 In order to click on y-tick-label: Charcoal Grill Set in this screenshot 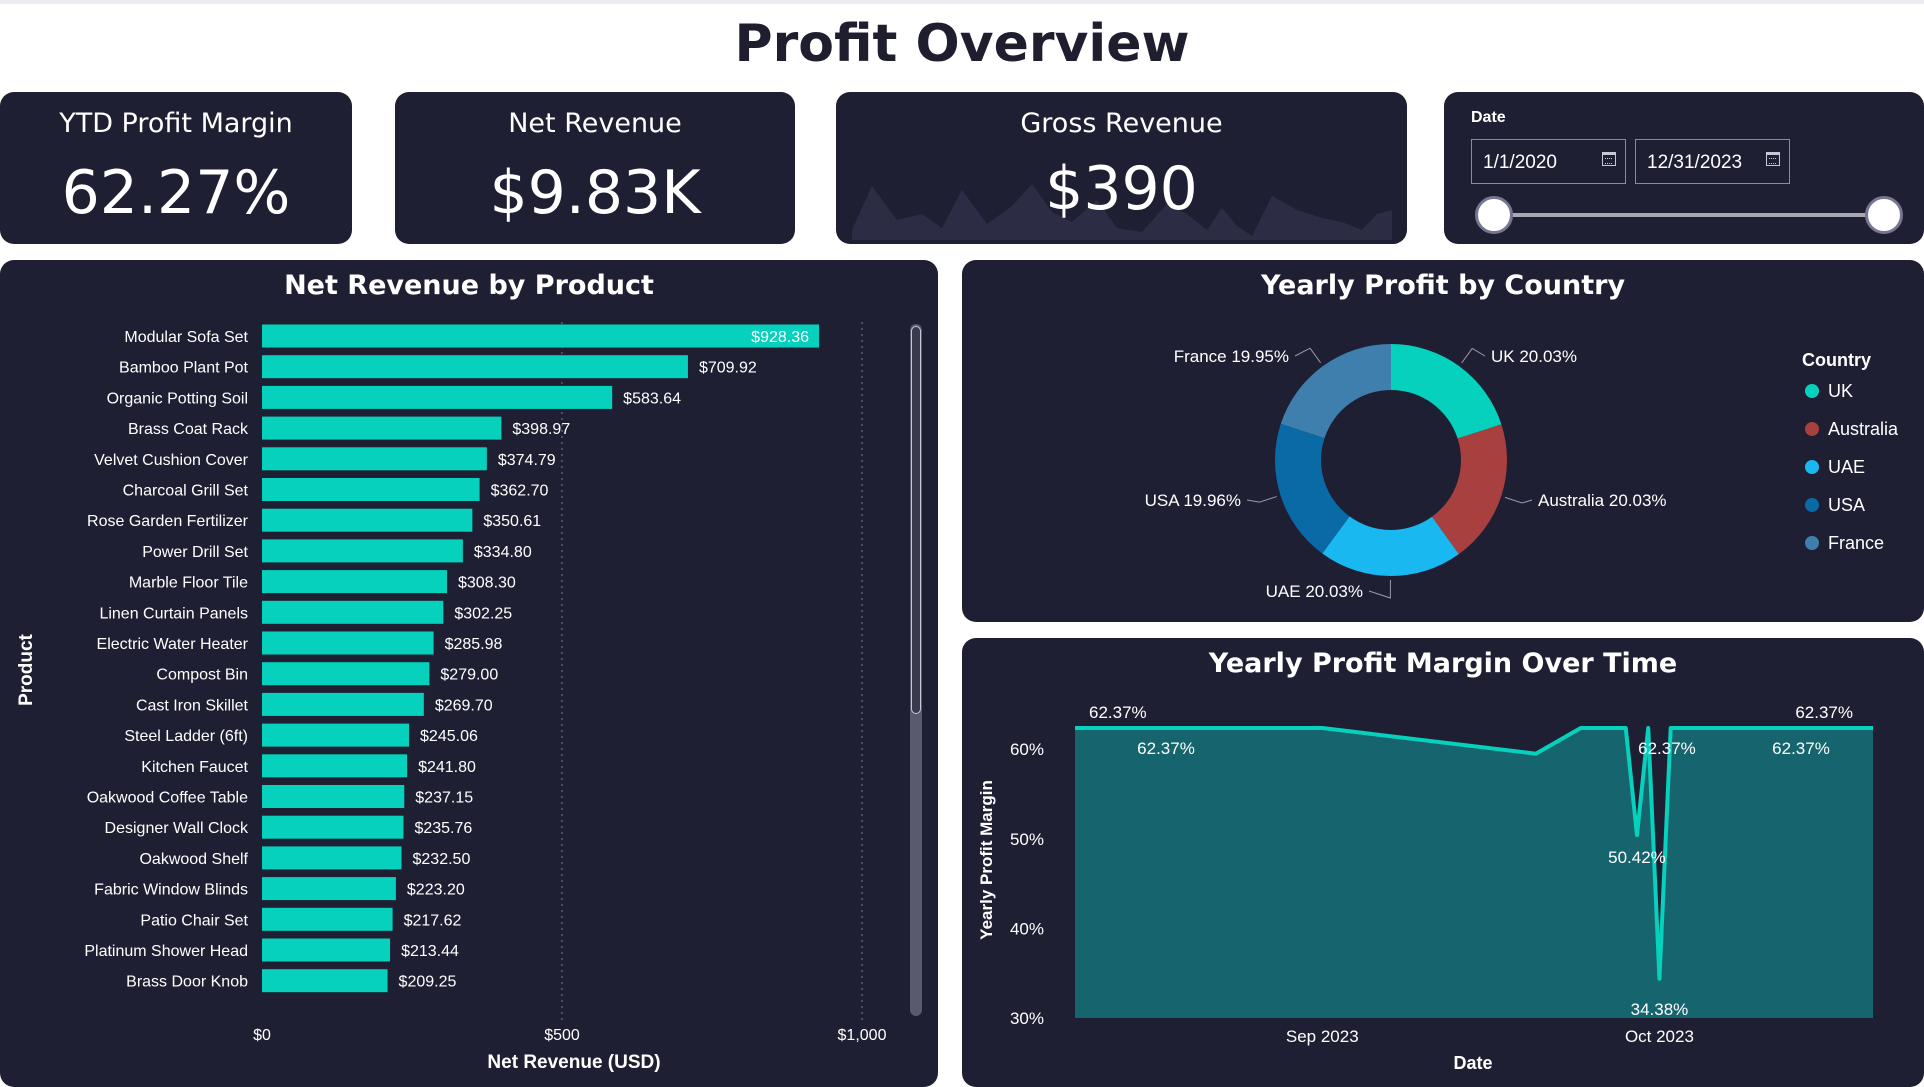, I will do `click(186, 491)`.